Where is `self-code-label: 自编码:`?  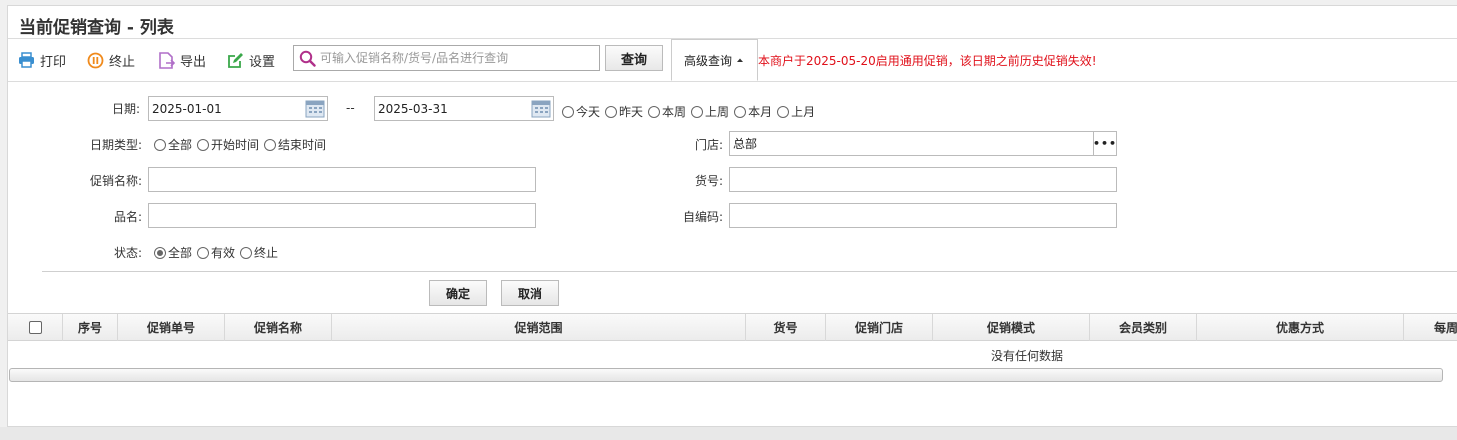 self-code-label: 自编码: is located at coordinates (703, 217).